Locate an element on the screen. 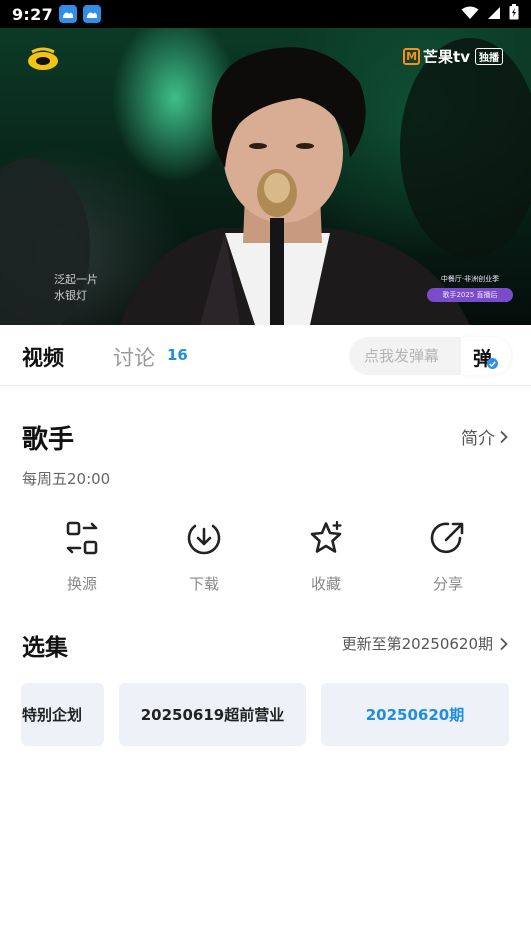 The height and width of the screenshot is (944, 531). switch-source-label: 换源 is located at coordinates (81, 584).